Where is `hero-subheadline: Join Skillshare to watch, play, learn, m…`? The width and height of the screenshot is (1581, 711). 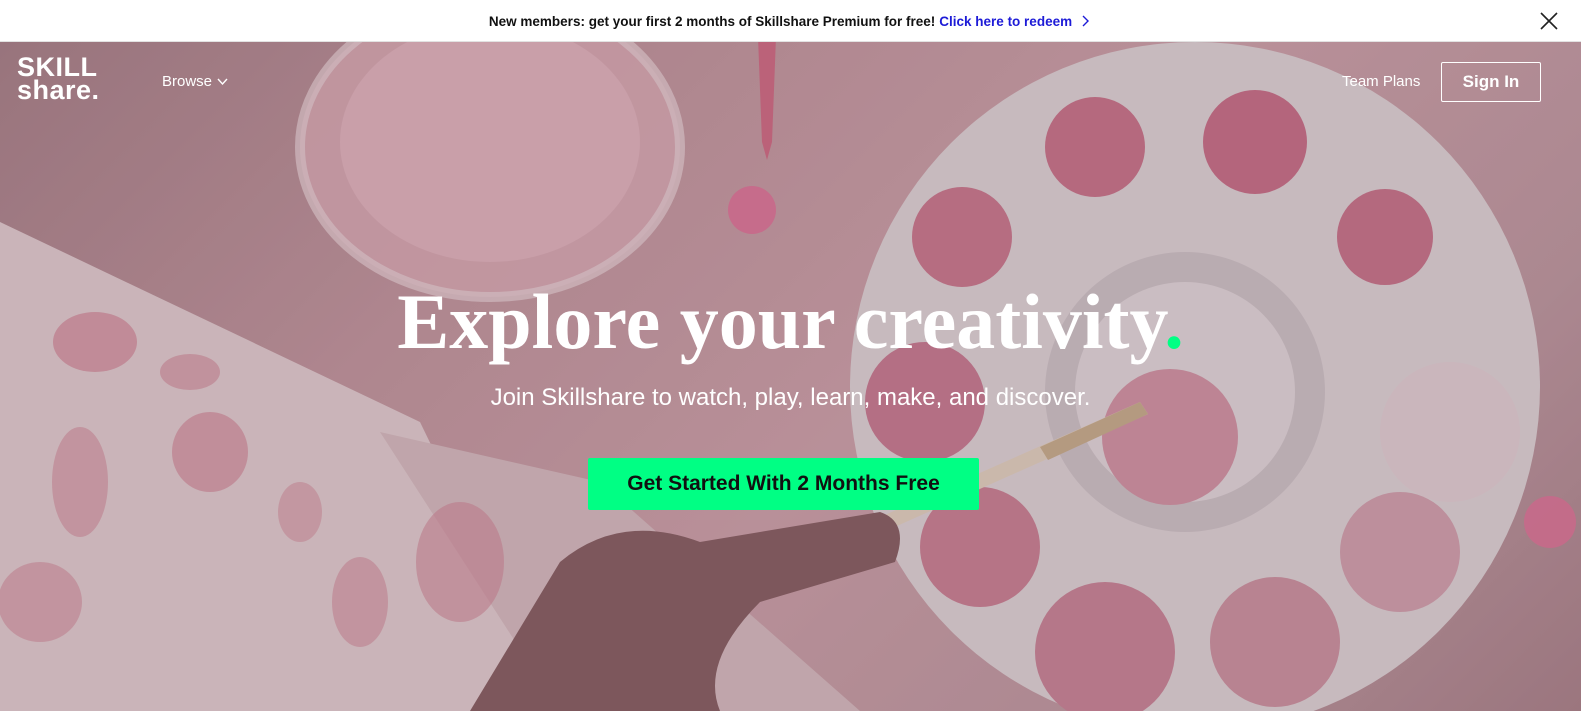
hero-subheadline: Join Skillshare to watch, play, learn, m… is located at coordinates (790, 397).